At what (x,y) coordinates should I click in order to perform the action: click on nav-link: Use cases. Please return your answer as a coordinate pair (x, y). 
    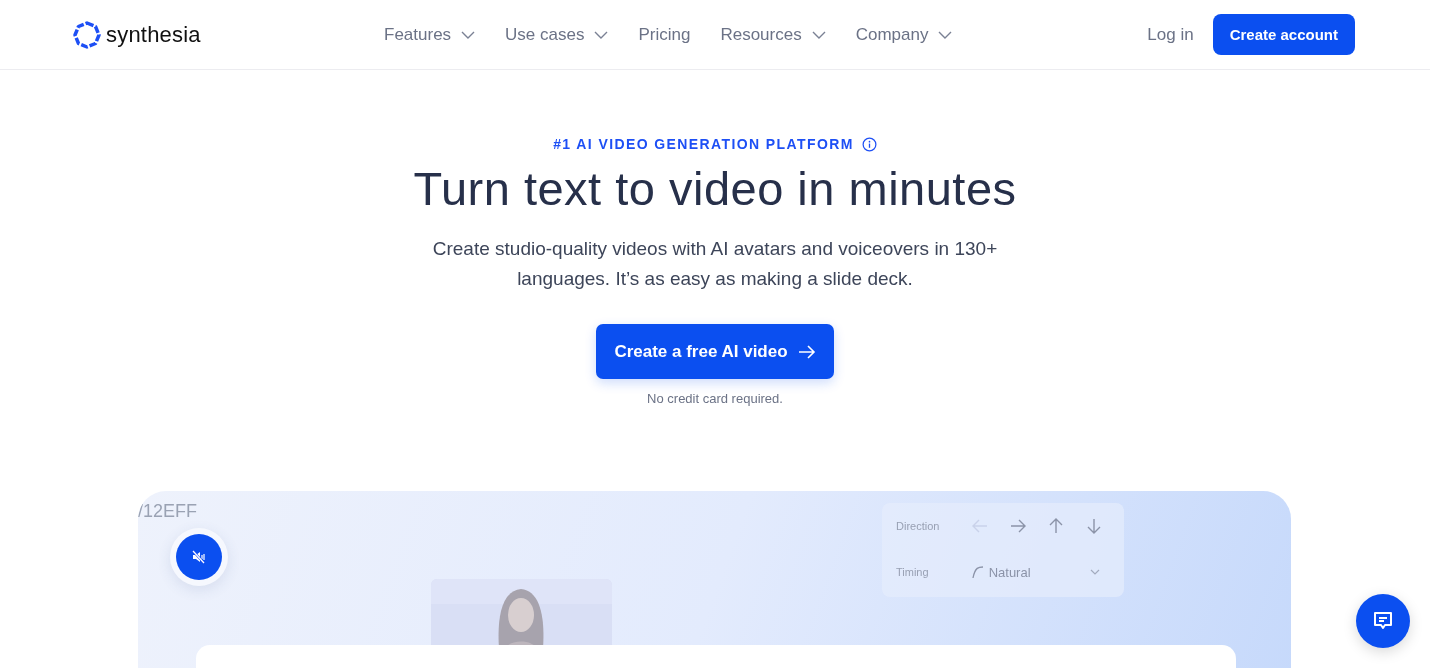
    Looking at the image, I should click on (545, 34).